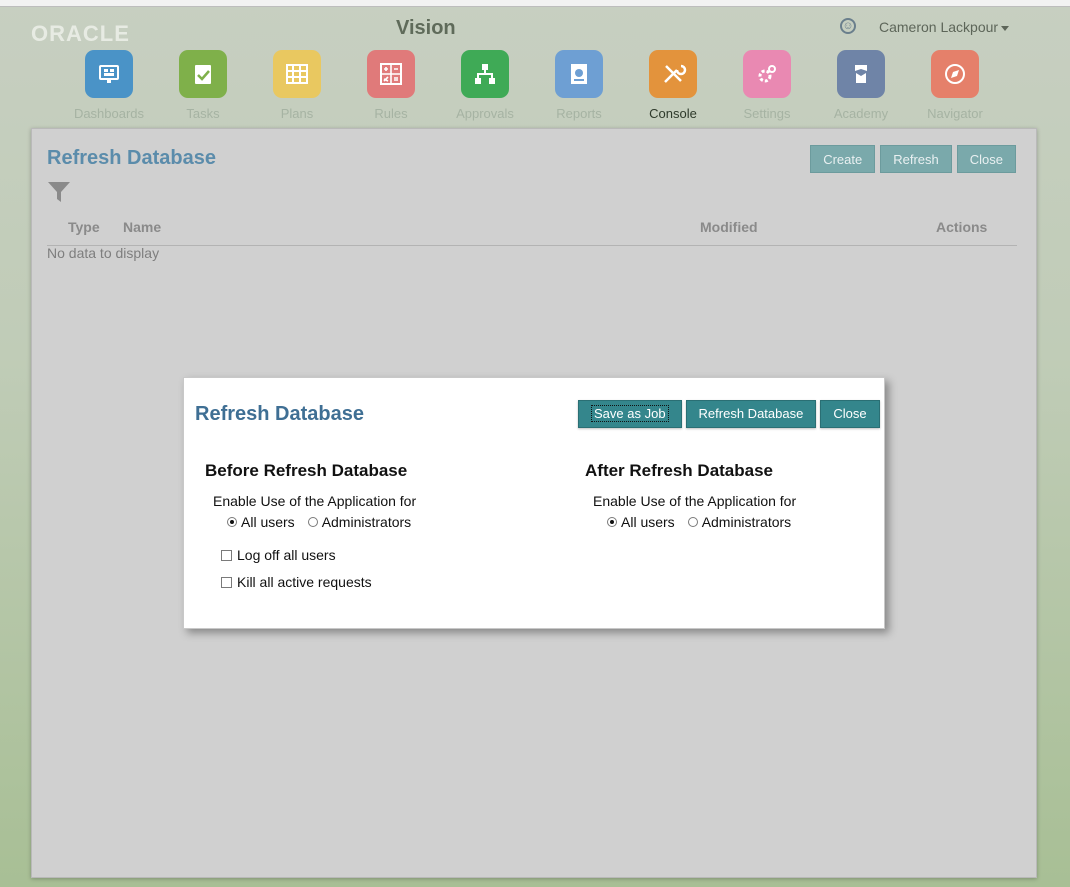  I want to click on kill-requests-row: Kill all active requests, so click(322, 582).